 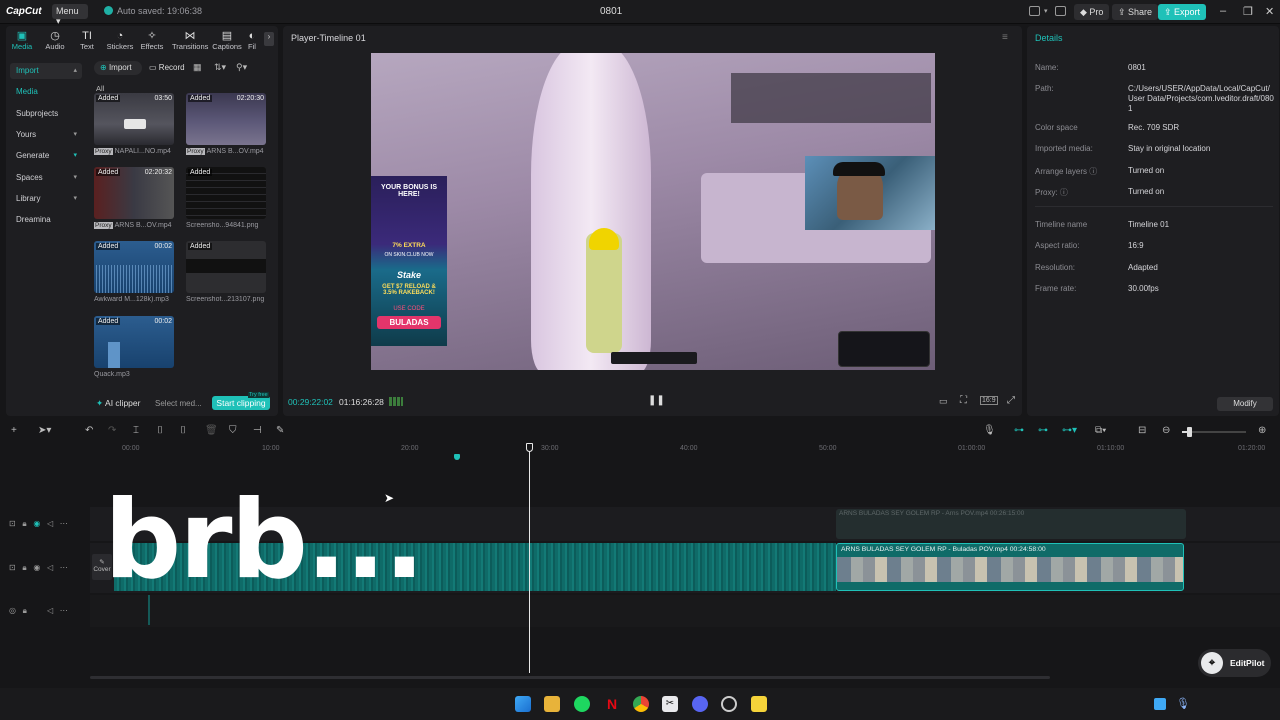 I want to click on split-left-icon: ⌷, so click(x=160, y=430).